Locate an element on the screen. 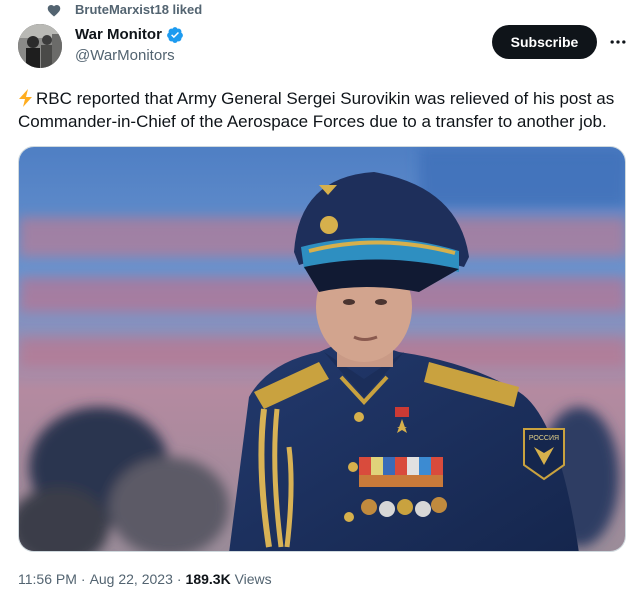  author-name-row: War Monitor is located at coordinates (129, 34).